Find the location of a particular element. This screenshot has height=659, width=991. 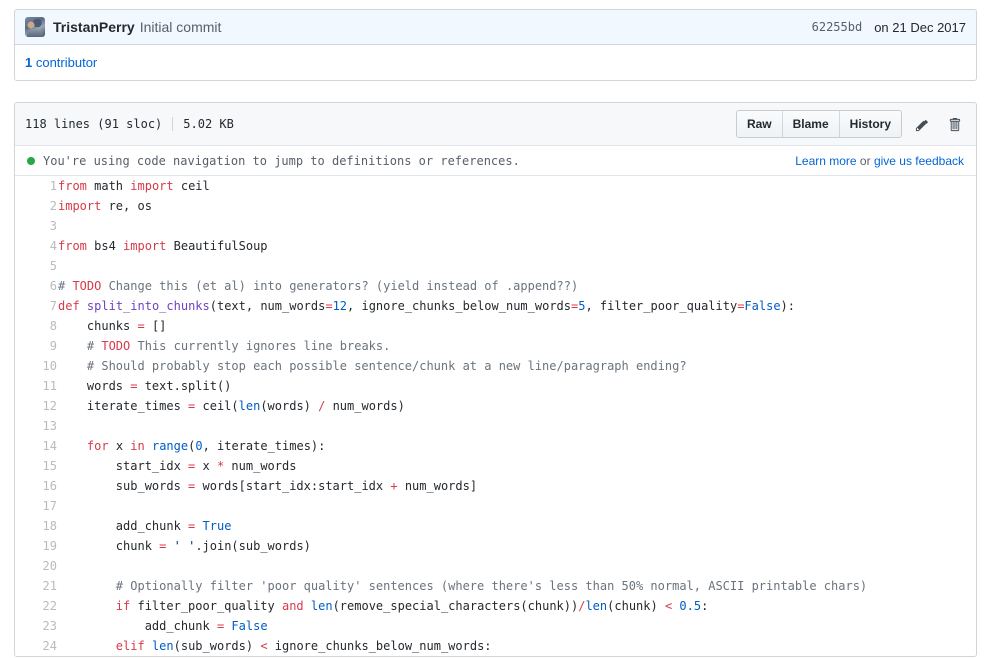

code-token: re, os is located at coordinates (126, 206).